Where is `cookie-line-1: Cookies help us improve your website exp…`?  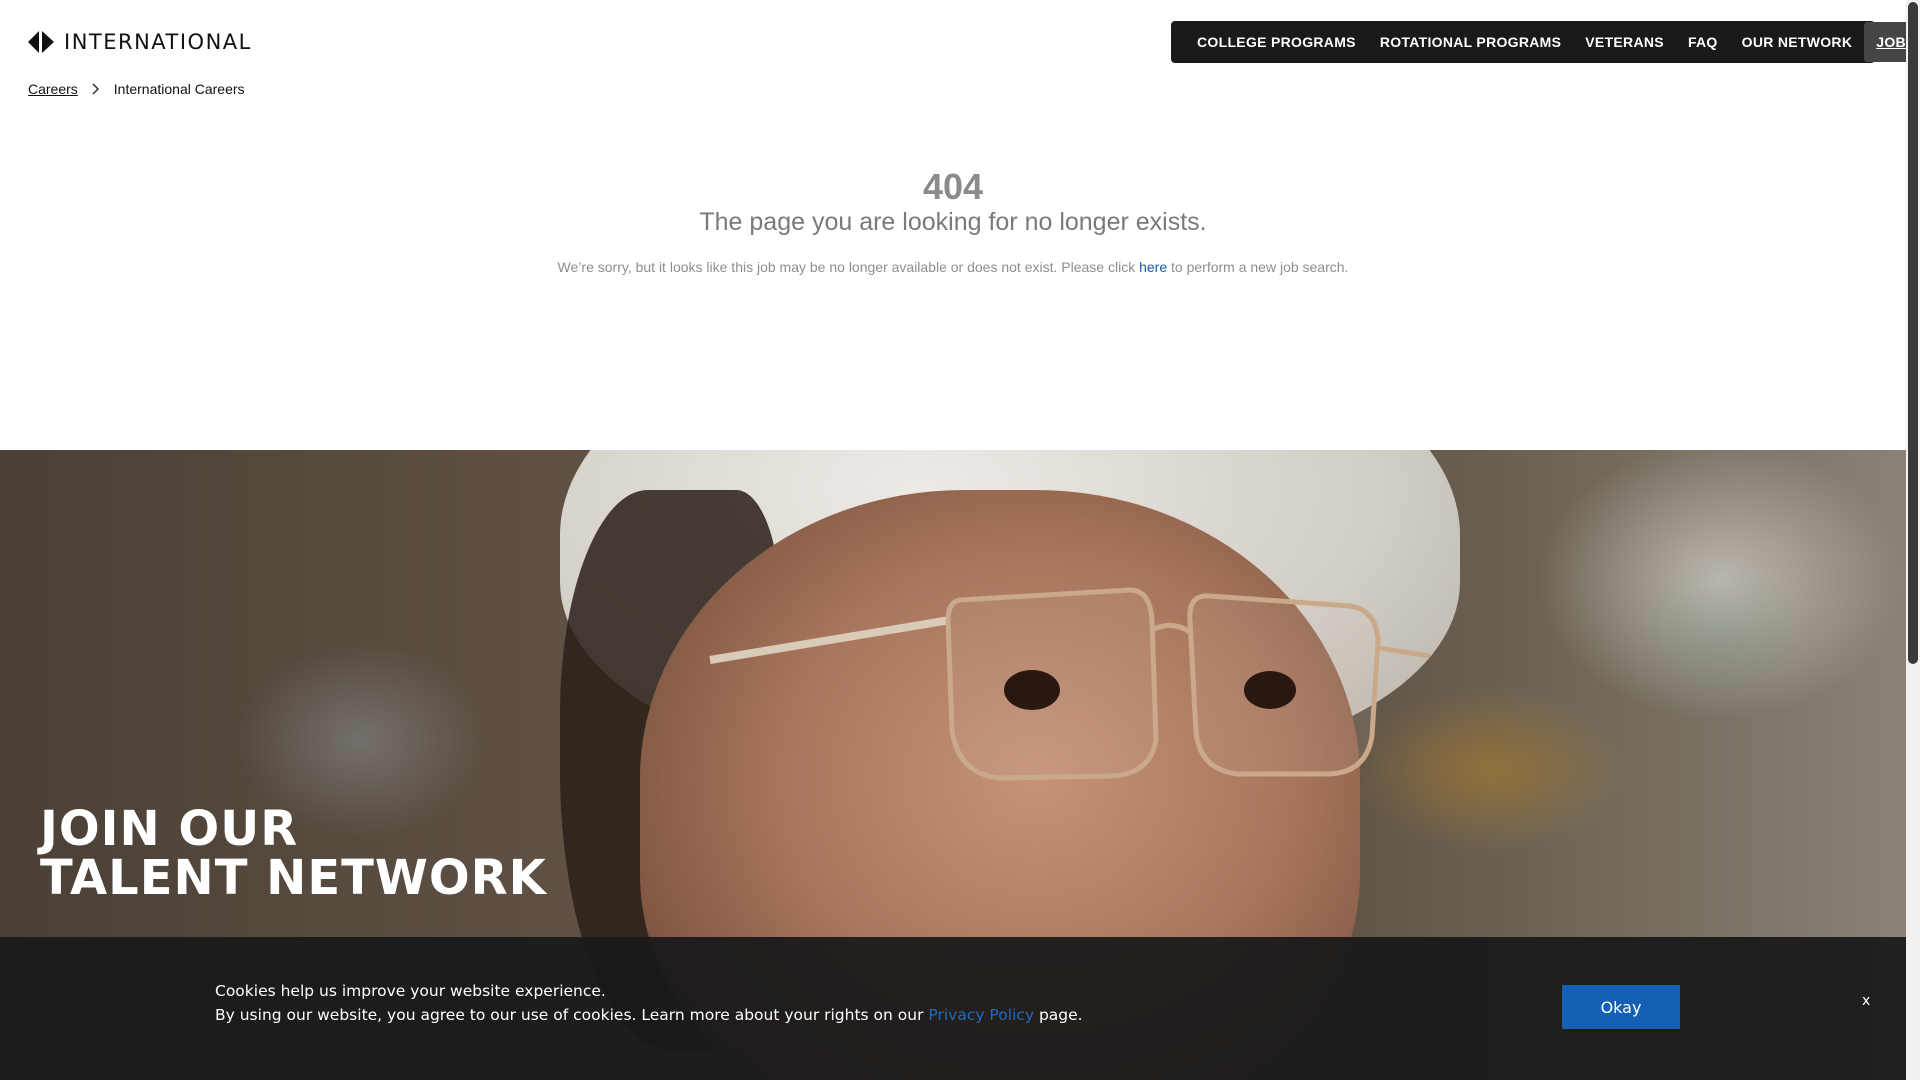 cookie-line-1: Cookies help us improve your website exp… is located at coordinates (410, 991).